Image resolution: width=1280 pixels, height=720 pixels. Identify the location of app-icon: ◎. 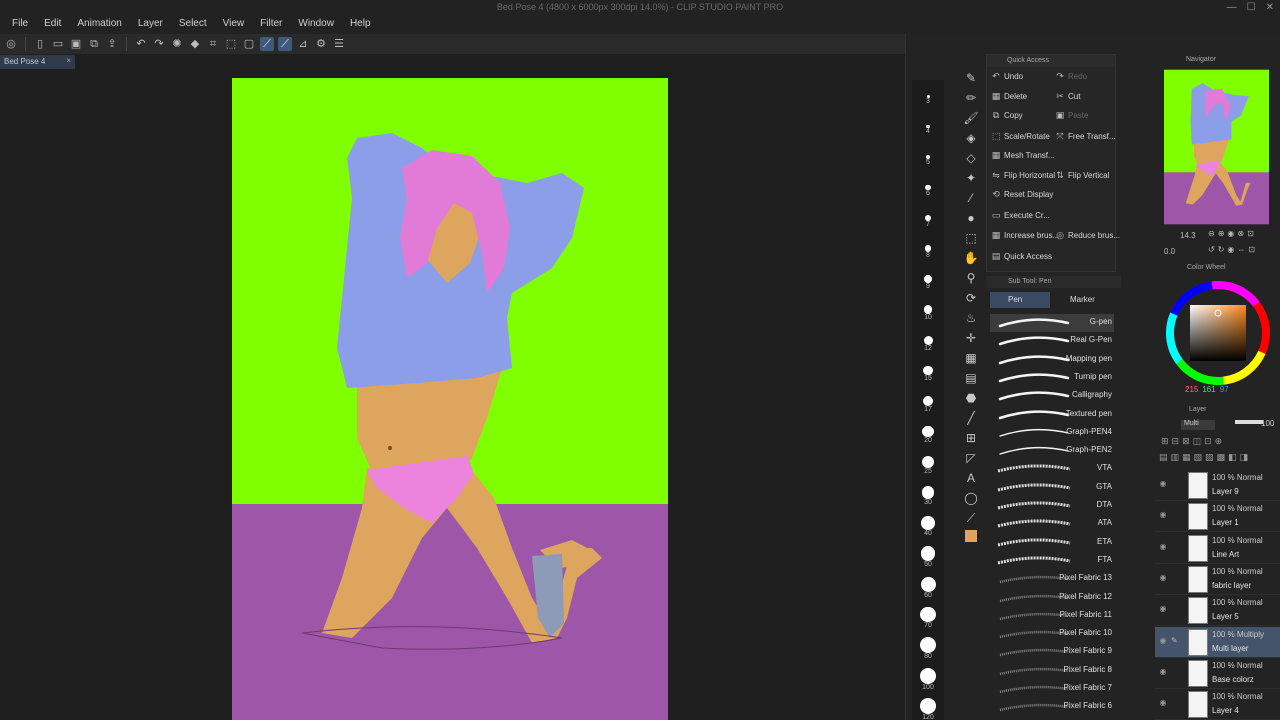
(11, 44).